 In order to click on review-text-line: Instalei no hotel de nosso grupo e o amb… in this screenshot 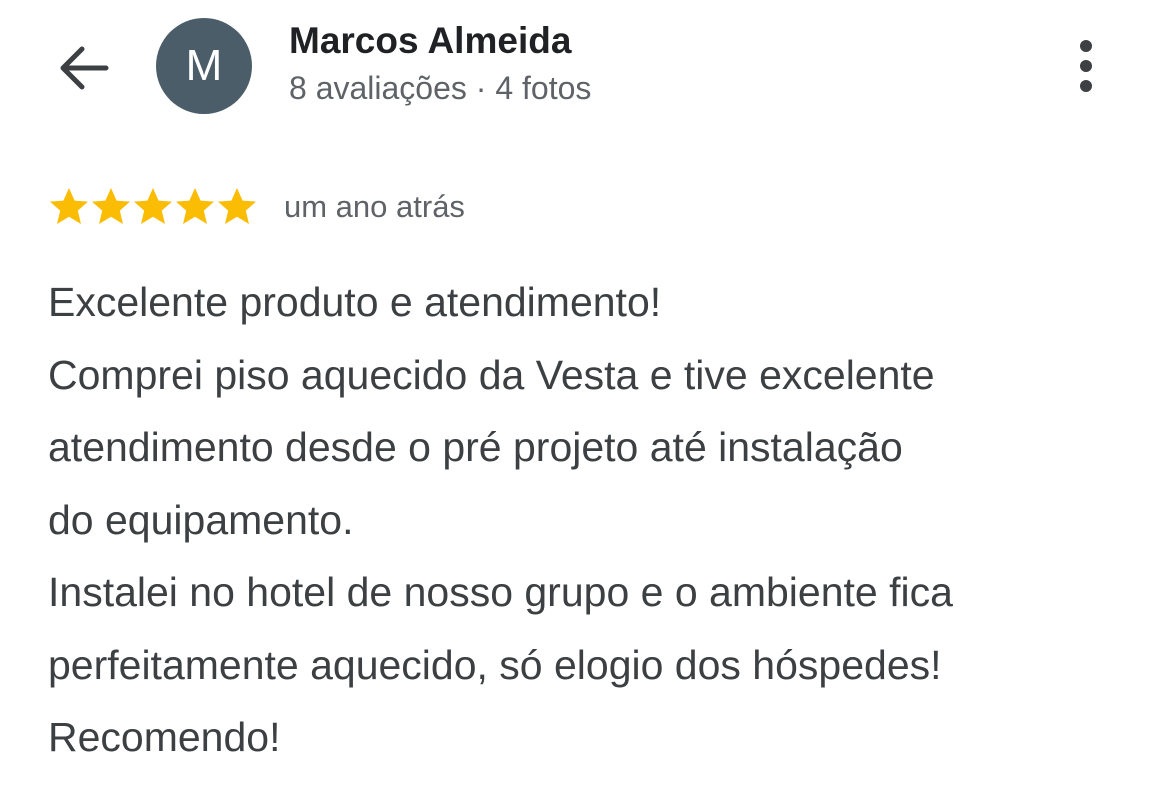, I will do `click(500, 592)`.